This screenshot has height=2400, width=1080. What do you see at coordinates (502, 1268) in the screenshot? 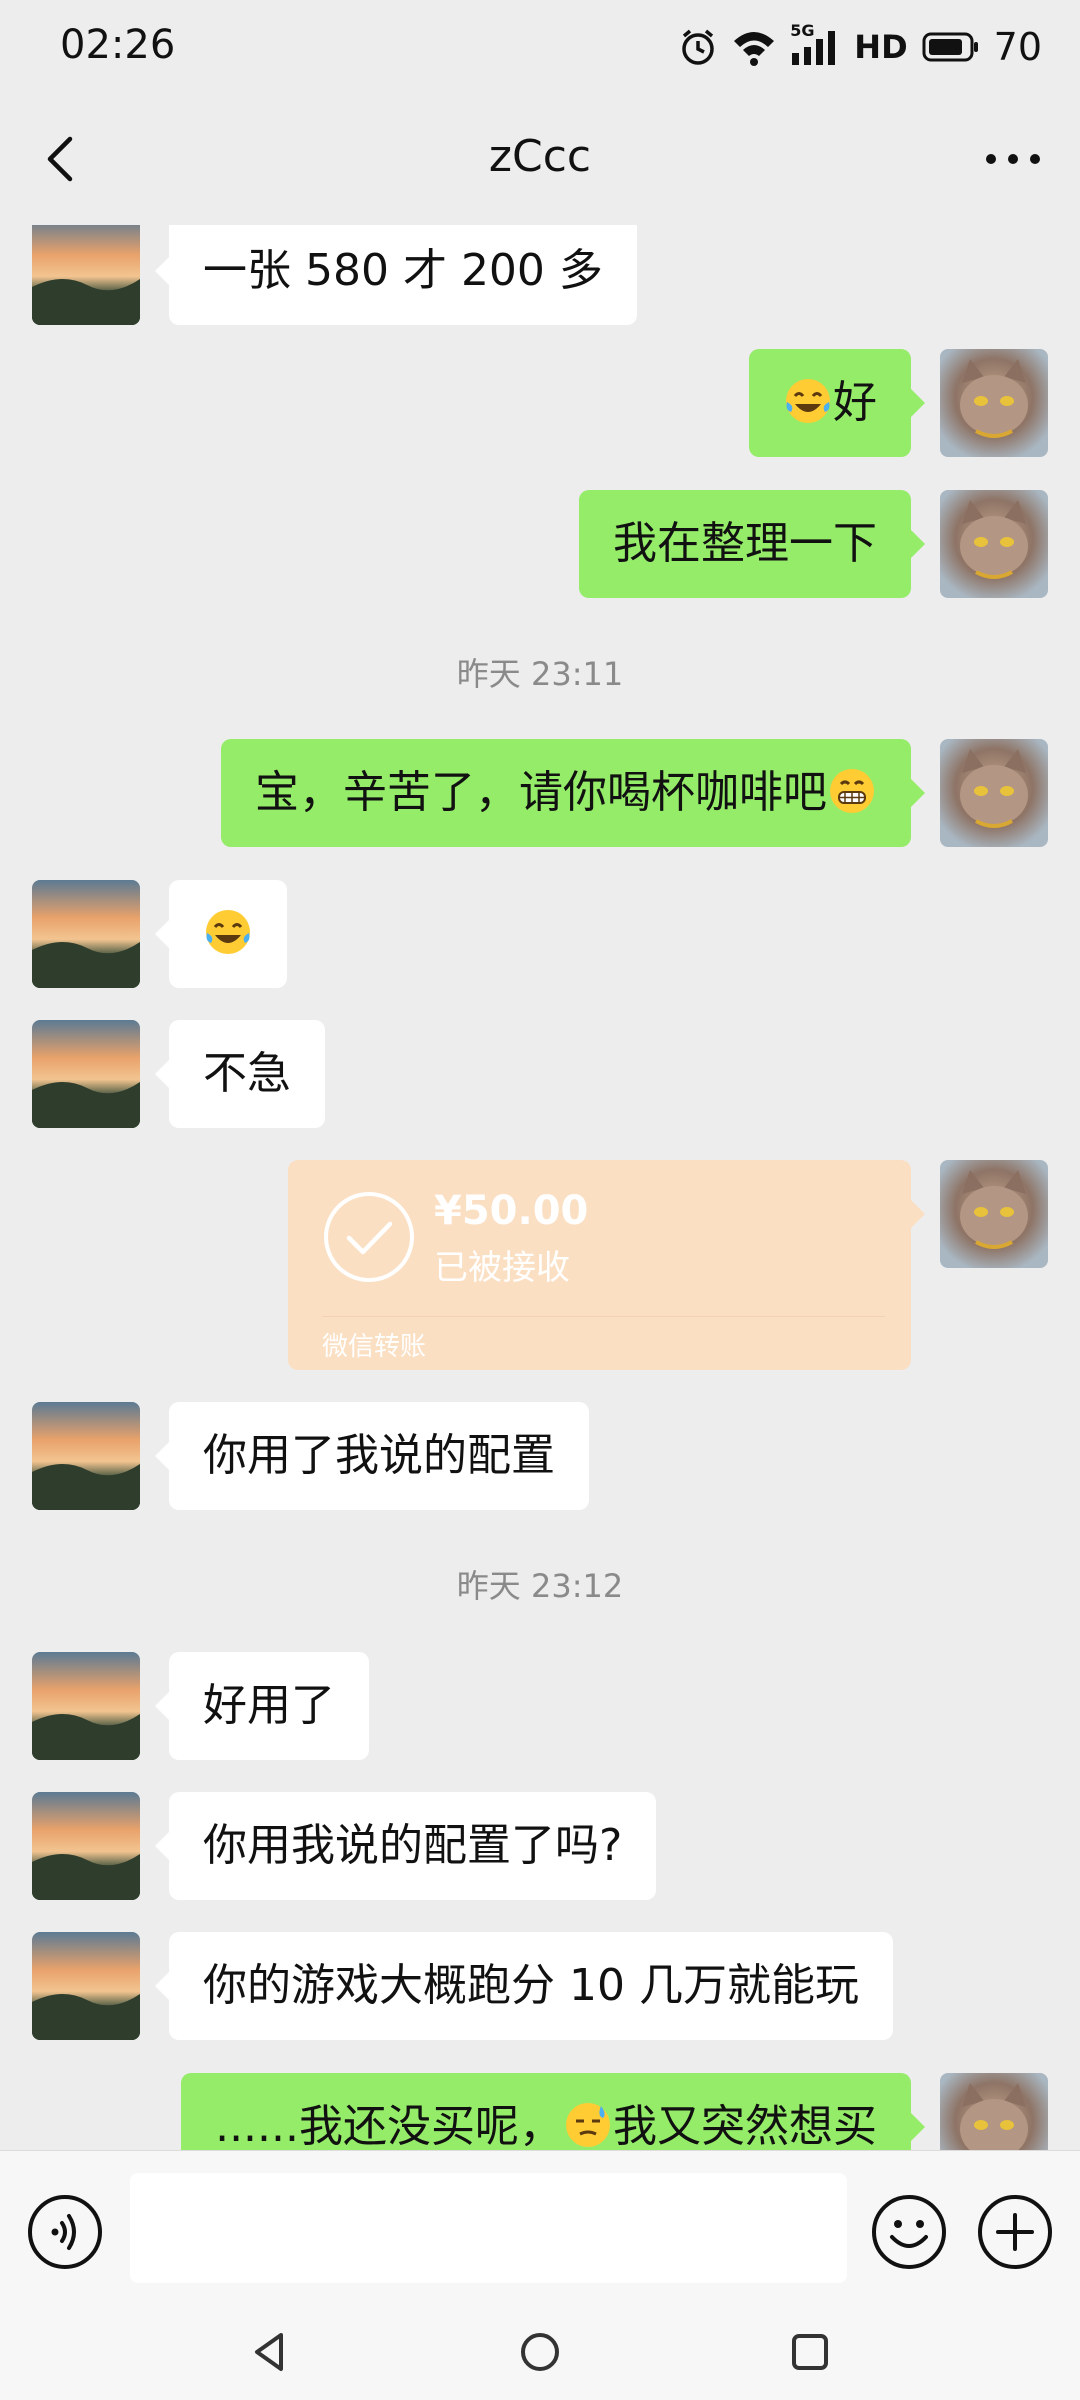
I see `transfer-status: 已被接收` at bounding box center [502, 1268].